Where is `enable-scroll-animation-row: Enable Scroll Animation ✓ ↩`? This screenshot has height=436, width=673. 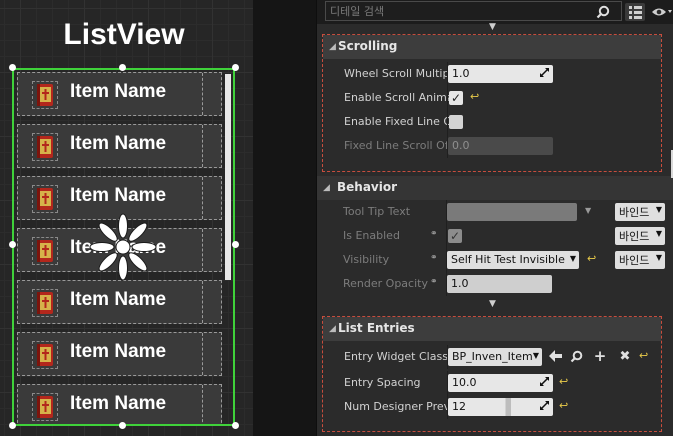 enable-scroll-animation-row: Enable Scroll Animation ✓ ↩ is located at coordinates (498, 98).